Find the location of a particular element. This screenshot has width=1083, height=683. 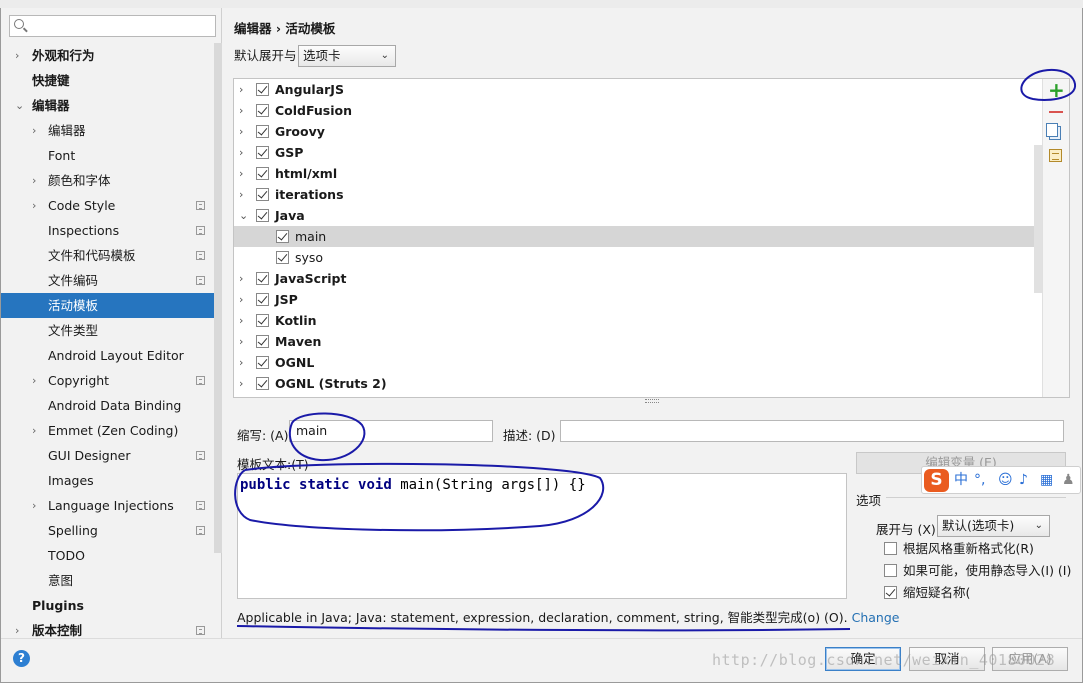

sidebar-item: › Code Style is located at coordinates (106, 205).